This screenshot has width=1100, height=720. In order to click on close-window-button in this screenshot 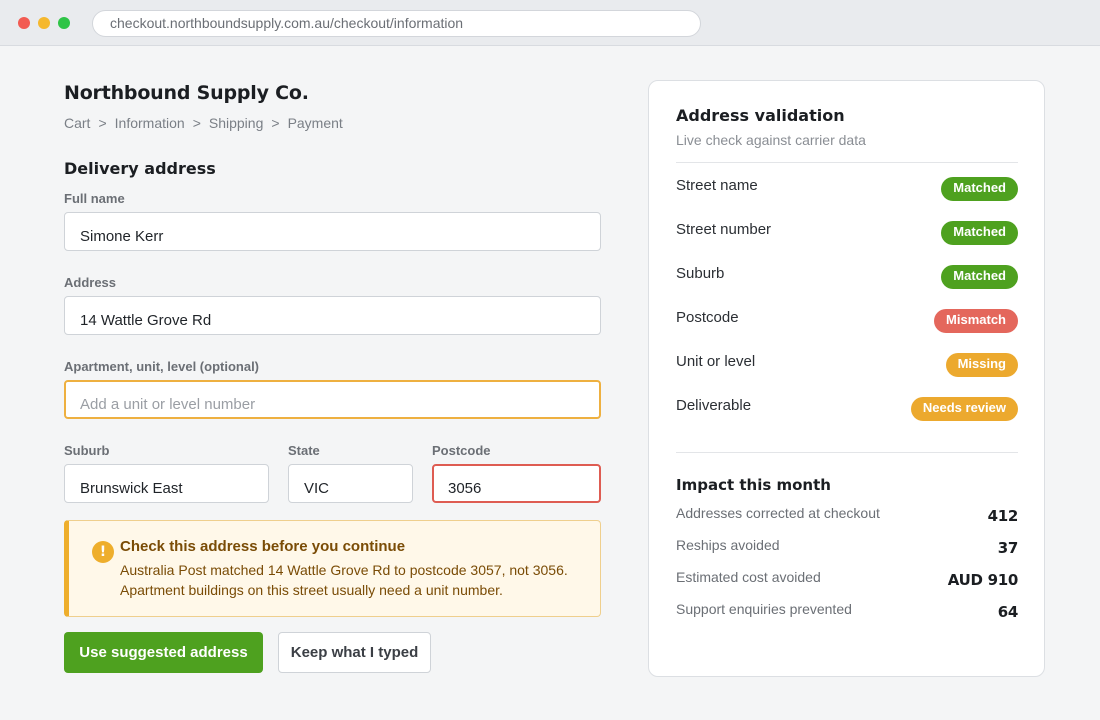, I will do `click(24, 23)`.